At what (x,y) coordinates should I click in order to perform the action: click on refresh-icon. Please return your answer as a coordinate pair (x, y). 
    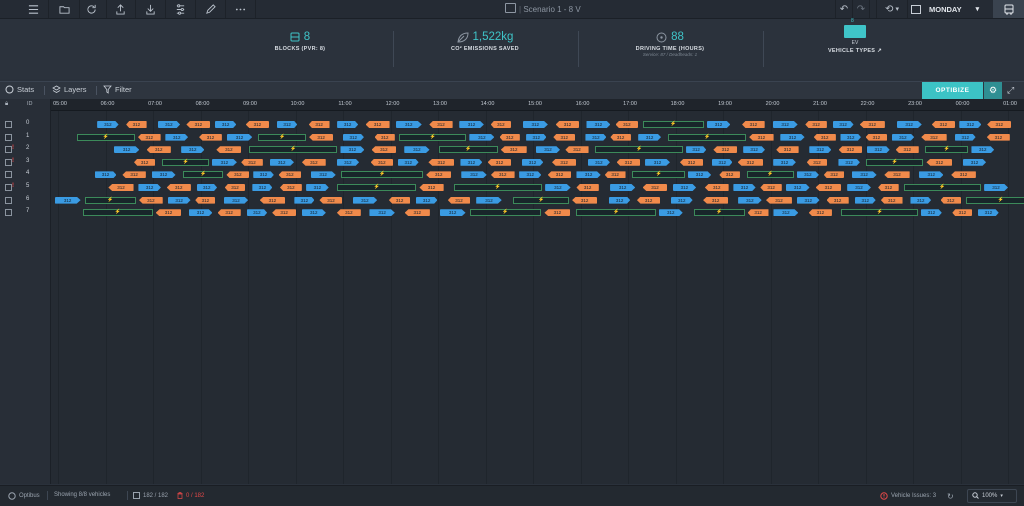
    Looking at the image, I should click on (91, 9).